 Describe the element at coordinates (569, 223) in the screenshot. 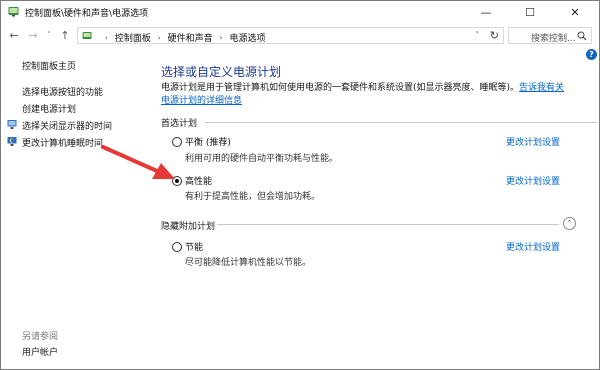

I see `collapse-icon: ⌃` at that location.